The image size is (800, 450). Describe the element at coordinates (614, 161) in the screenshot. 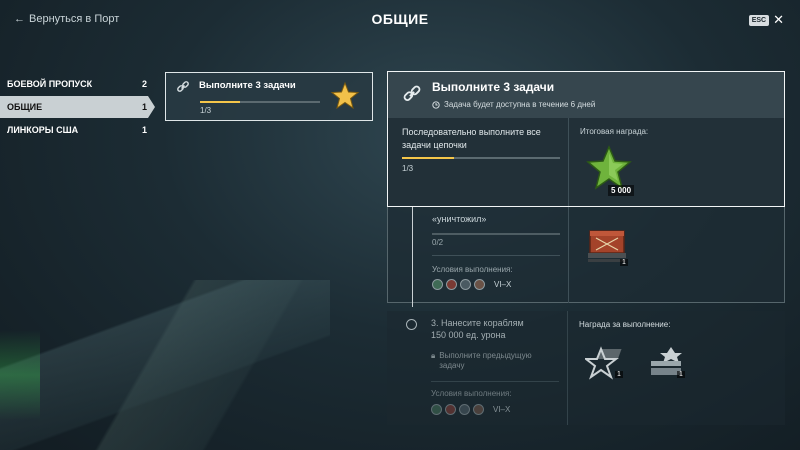

I see `final-reward: Итоговая награда: 5 000` at that location.